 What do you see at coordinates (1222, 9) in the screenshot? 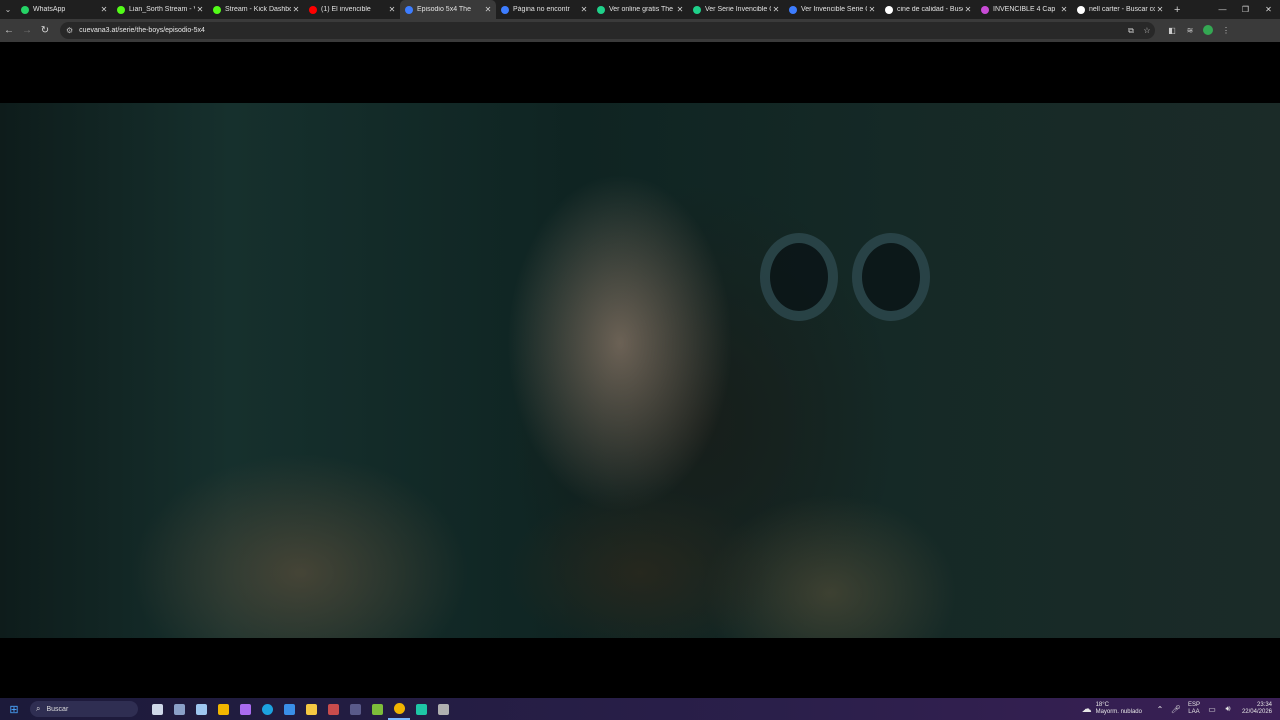
I see `minimize-icon: —` at bounding box center [1222, 9].